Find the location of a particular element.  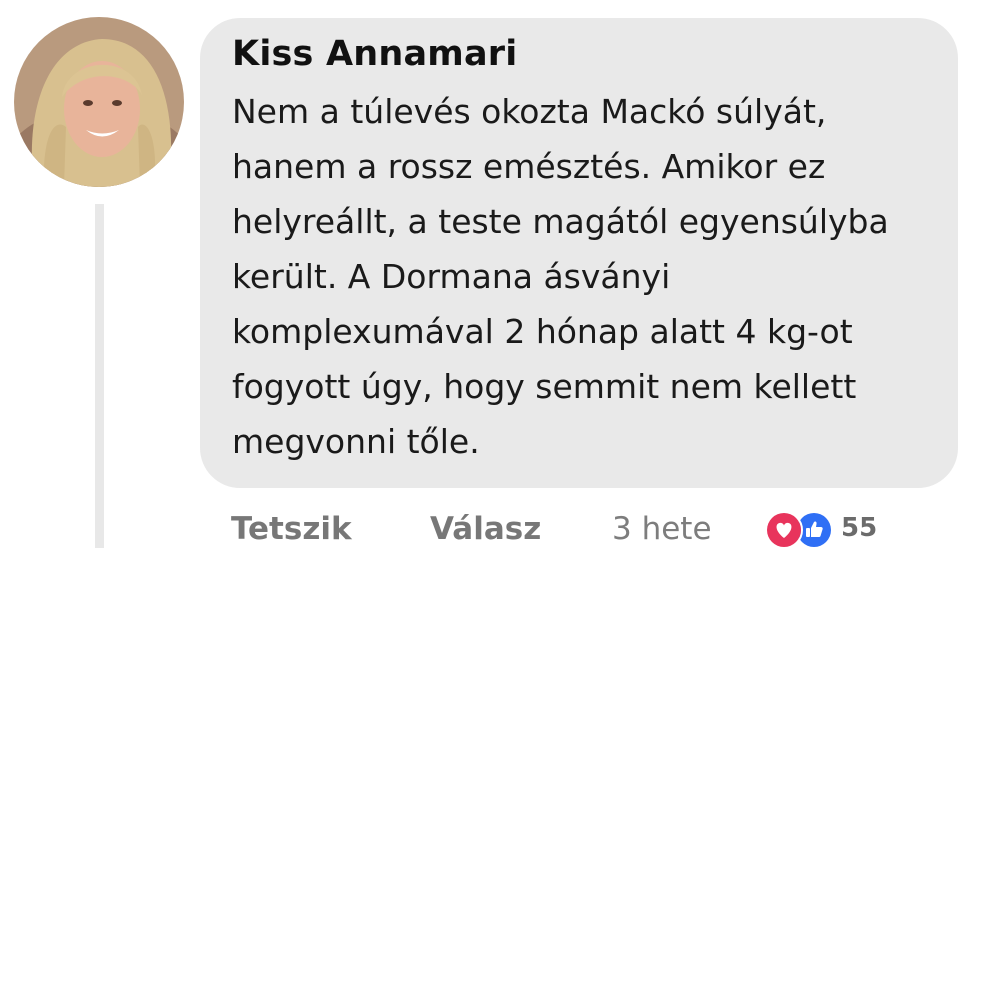

reaction-summary: 55 is located at coordinates (830, 528).